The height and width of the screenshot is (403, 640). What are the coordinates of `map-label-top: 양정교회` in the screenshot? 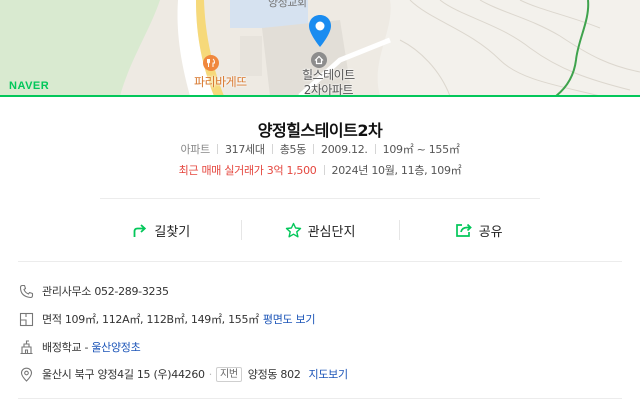 It's located at (287, 4).